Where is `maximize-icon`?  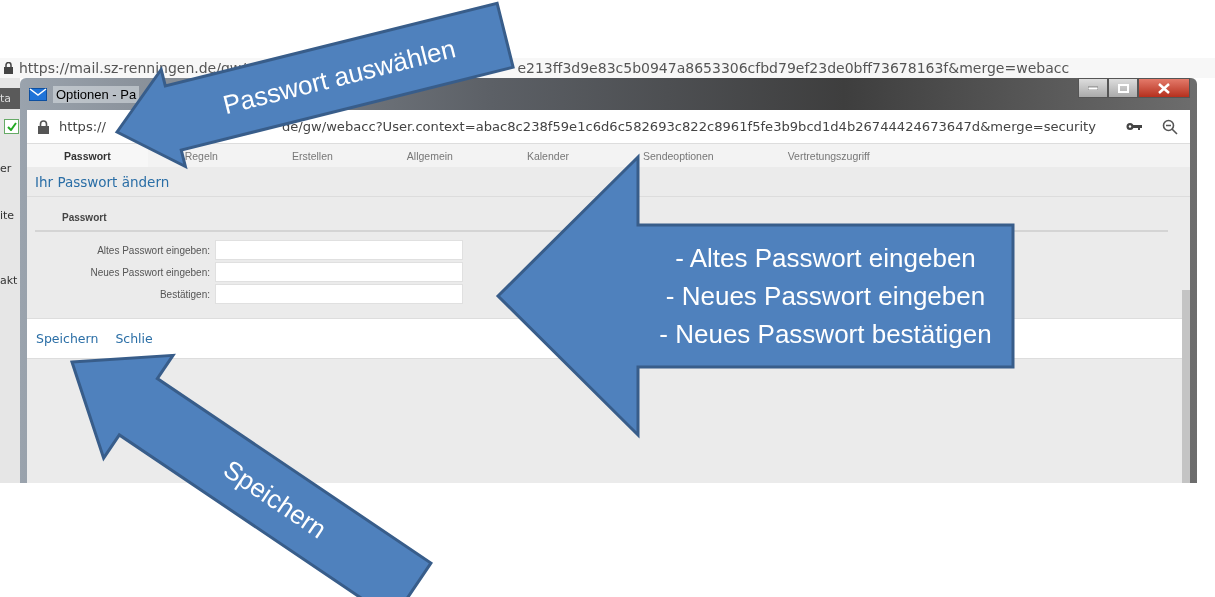
maximize-icon is located at coordinates (1123, 88).